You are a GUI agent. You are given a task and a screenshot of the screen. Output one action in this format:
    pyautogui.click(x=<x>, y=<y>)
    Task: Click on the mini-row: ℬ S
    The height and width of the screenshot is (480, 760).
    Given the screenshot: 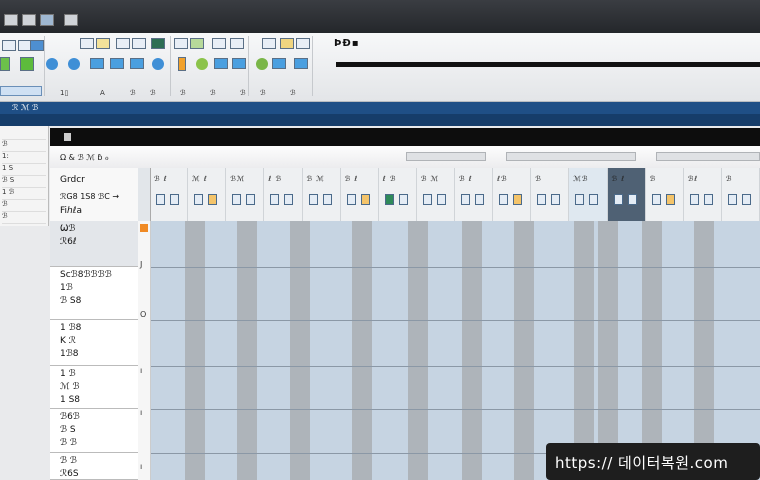 What is the action you would take?
    pyautogui.click(x=24, y=182)
    